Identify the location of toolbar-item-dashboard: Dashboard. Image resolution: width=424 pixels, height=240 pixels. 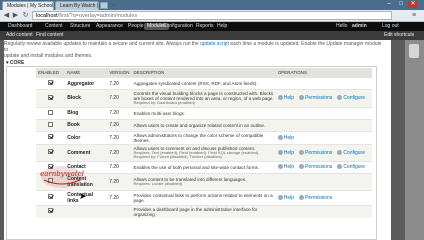
(20, 26).